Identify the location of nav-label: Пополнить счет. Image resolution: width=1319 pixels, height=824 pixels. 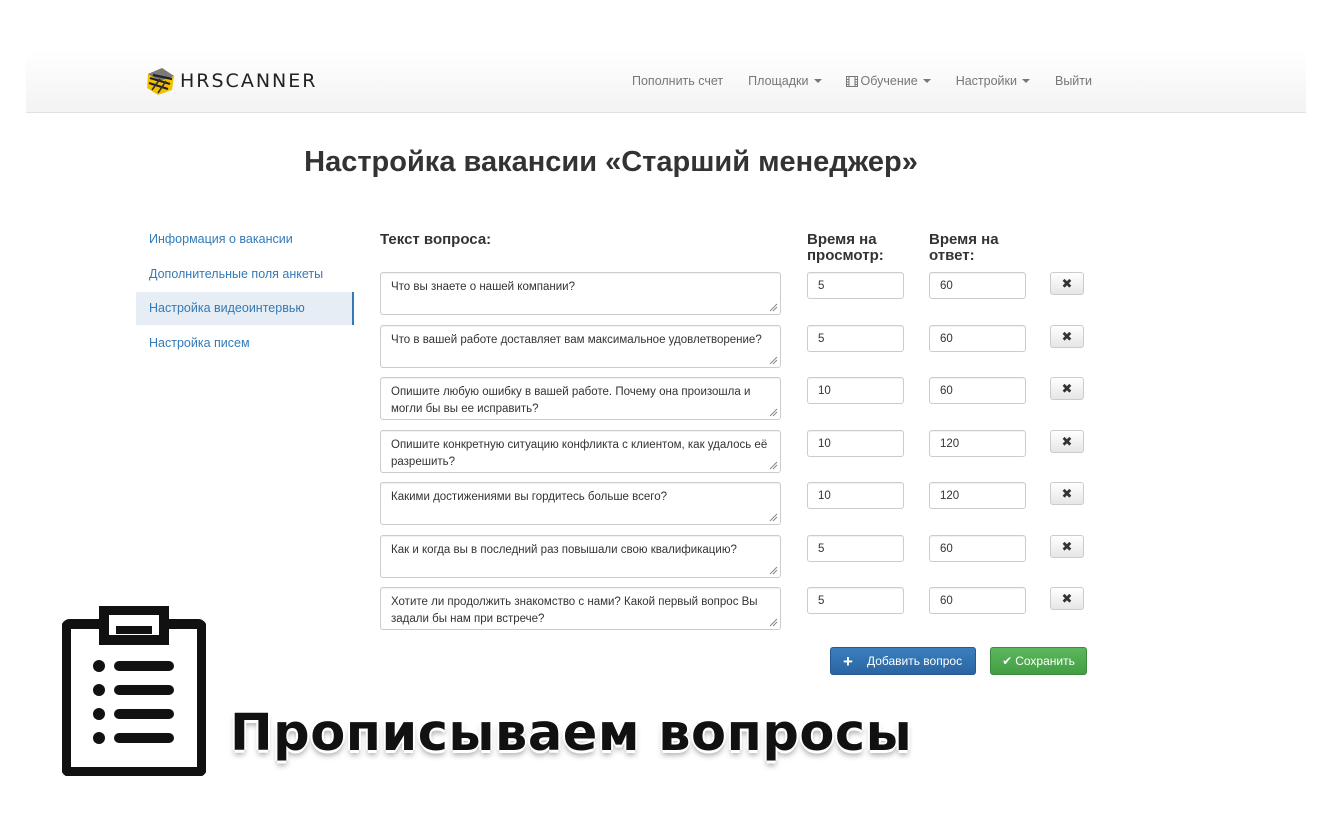
(678, 81).